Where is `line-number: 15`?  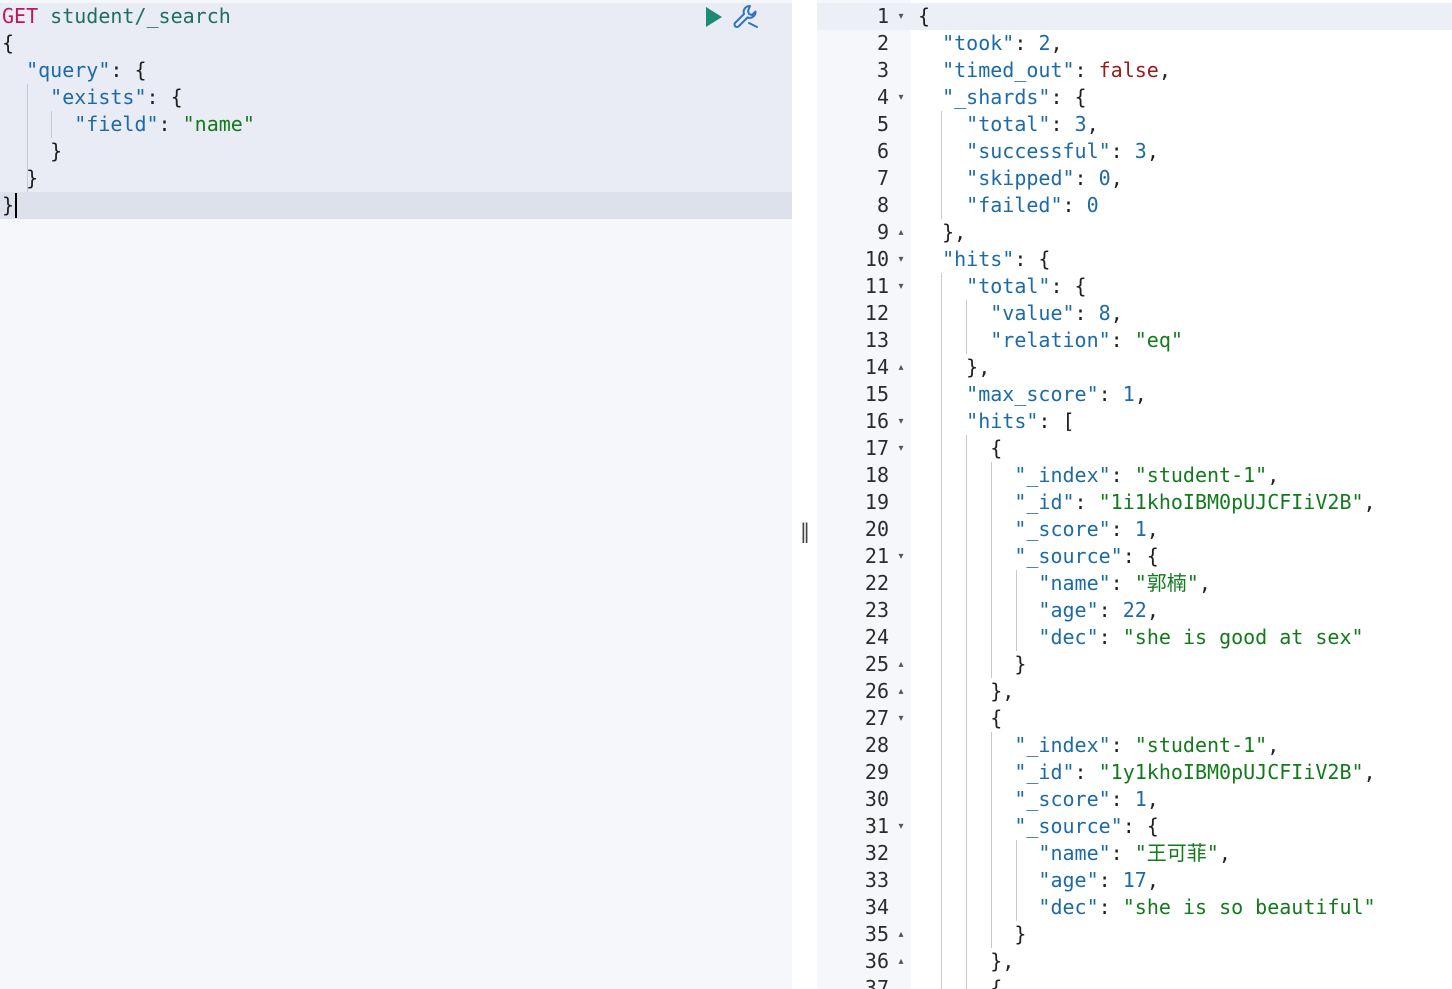 line-number: 15 is located at coordinates (876, 394).